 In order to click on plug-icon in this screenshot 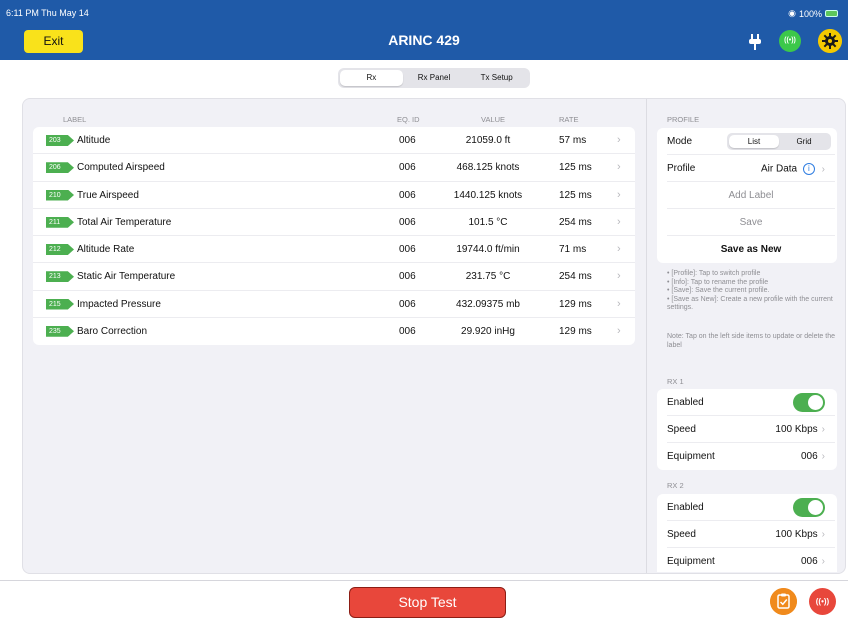, I will do `click(755, 42)`.